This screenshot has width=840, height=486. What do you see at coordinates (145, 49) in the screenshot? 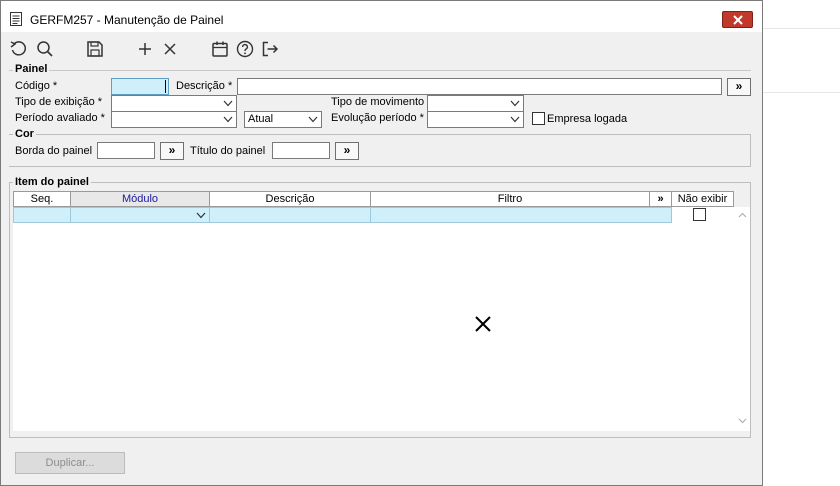
I see `add-icon` at bounding box center [145, 49].